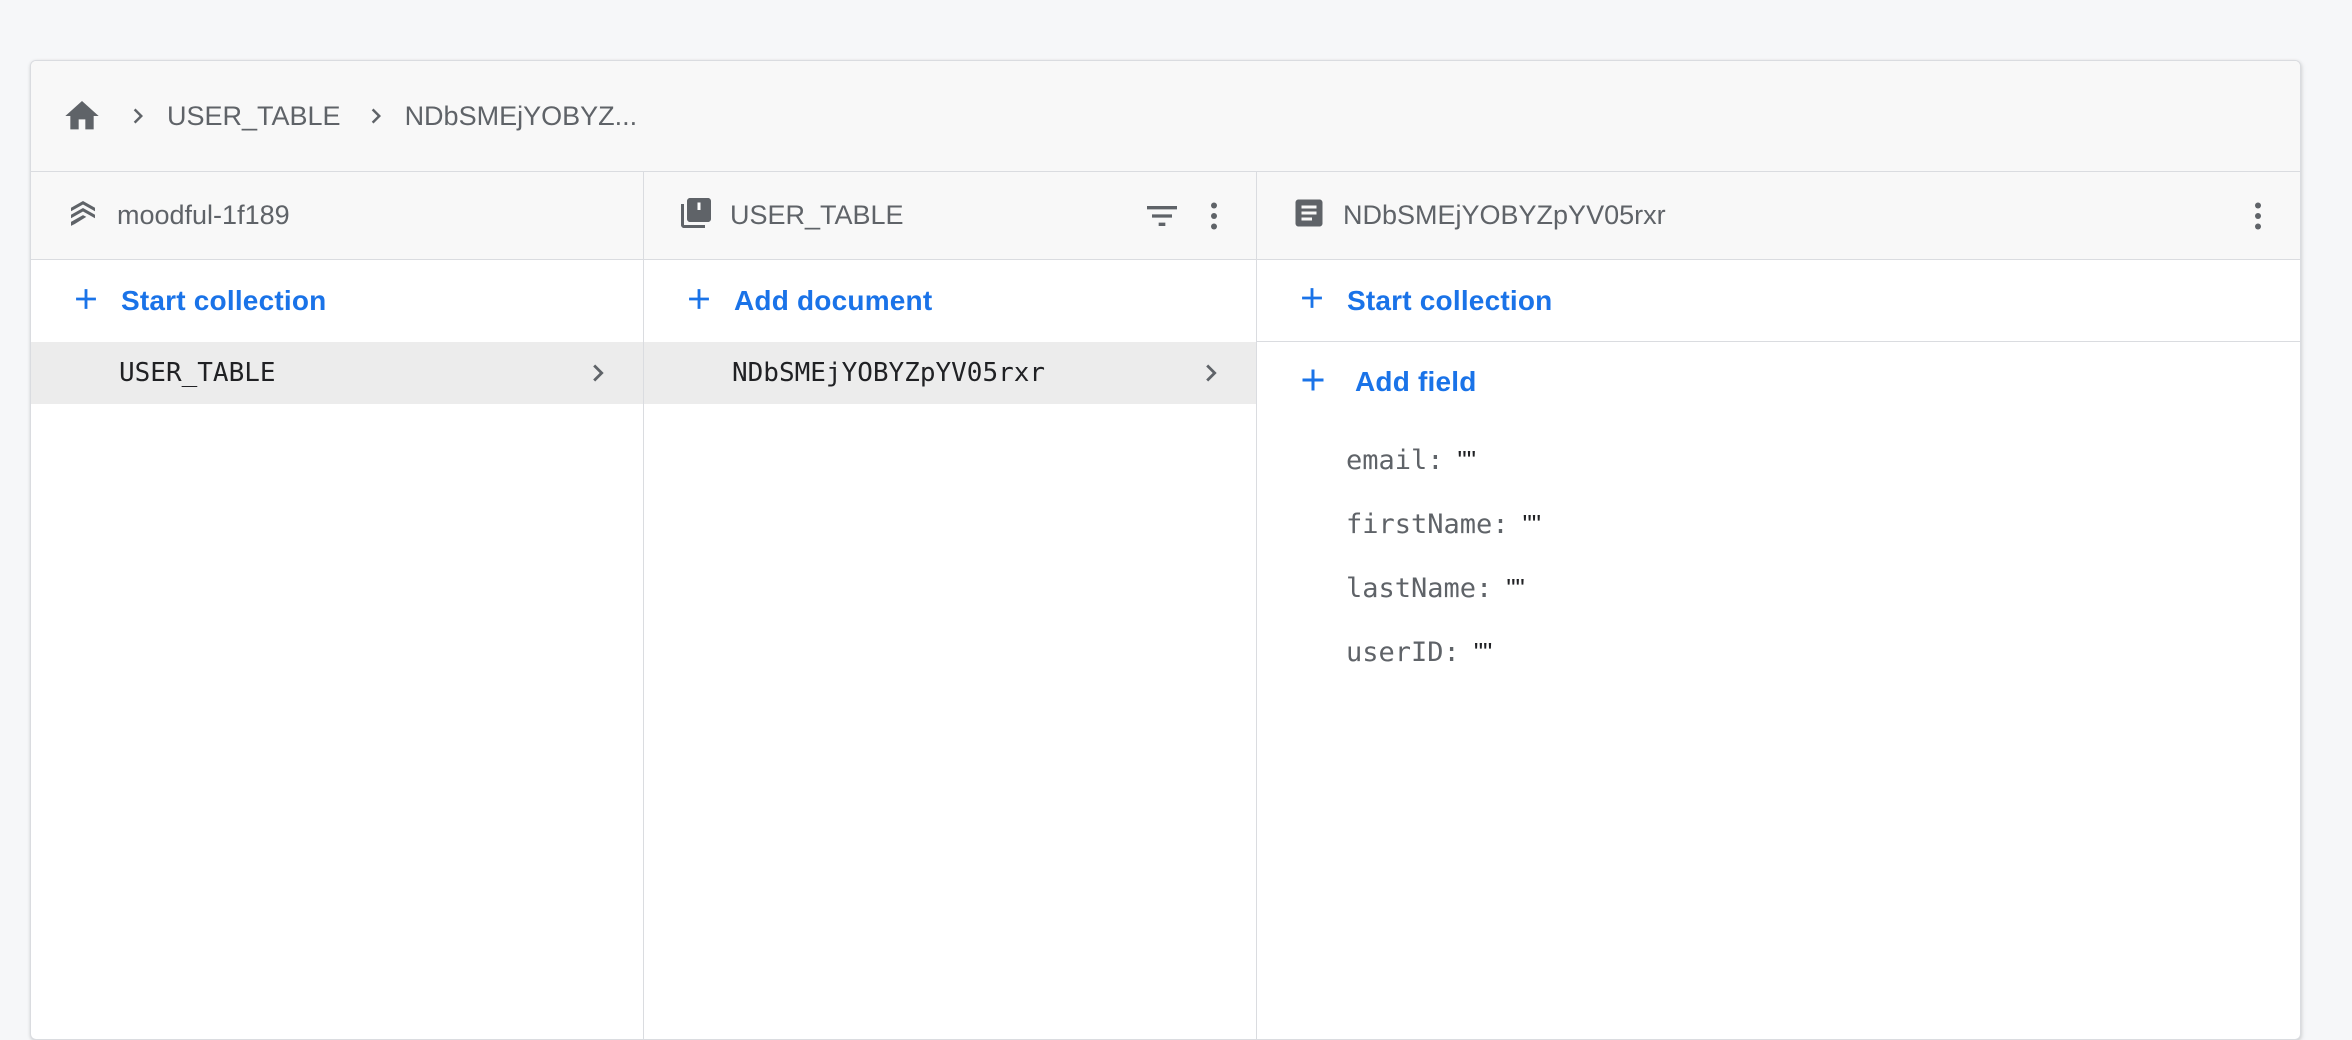  Describe the element at coordinates (1823, 460) in the screenshot. I see `field-row: email: ""` at that location.